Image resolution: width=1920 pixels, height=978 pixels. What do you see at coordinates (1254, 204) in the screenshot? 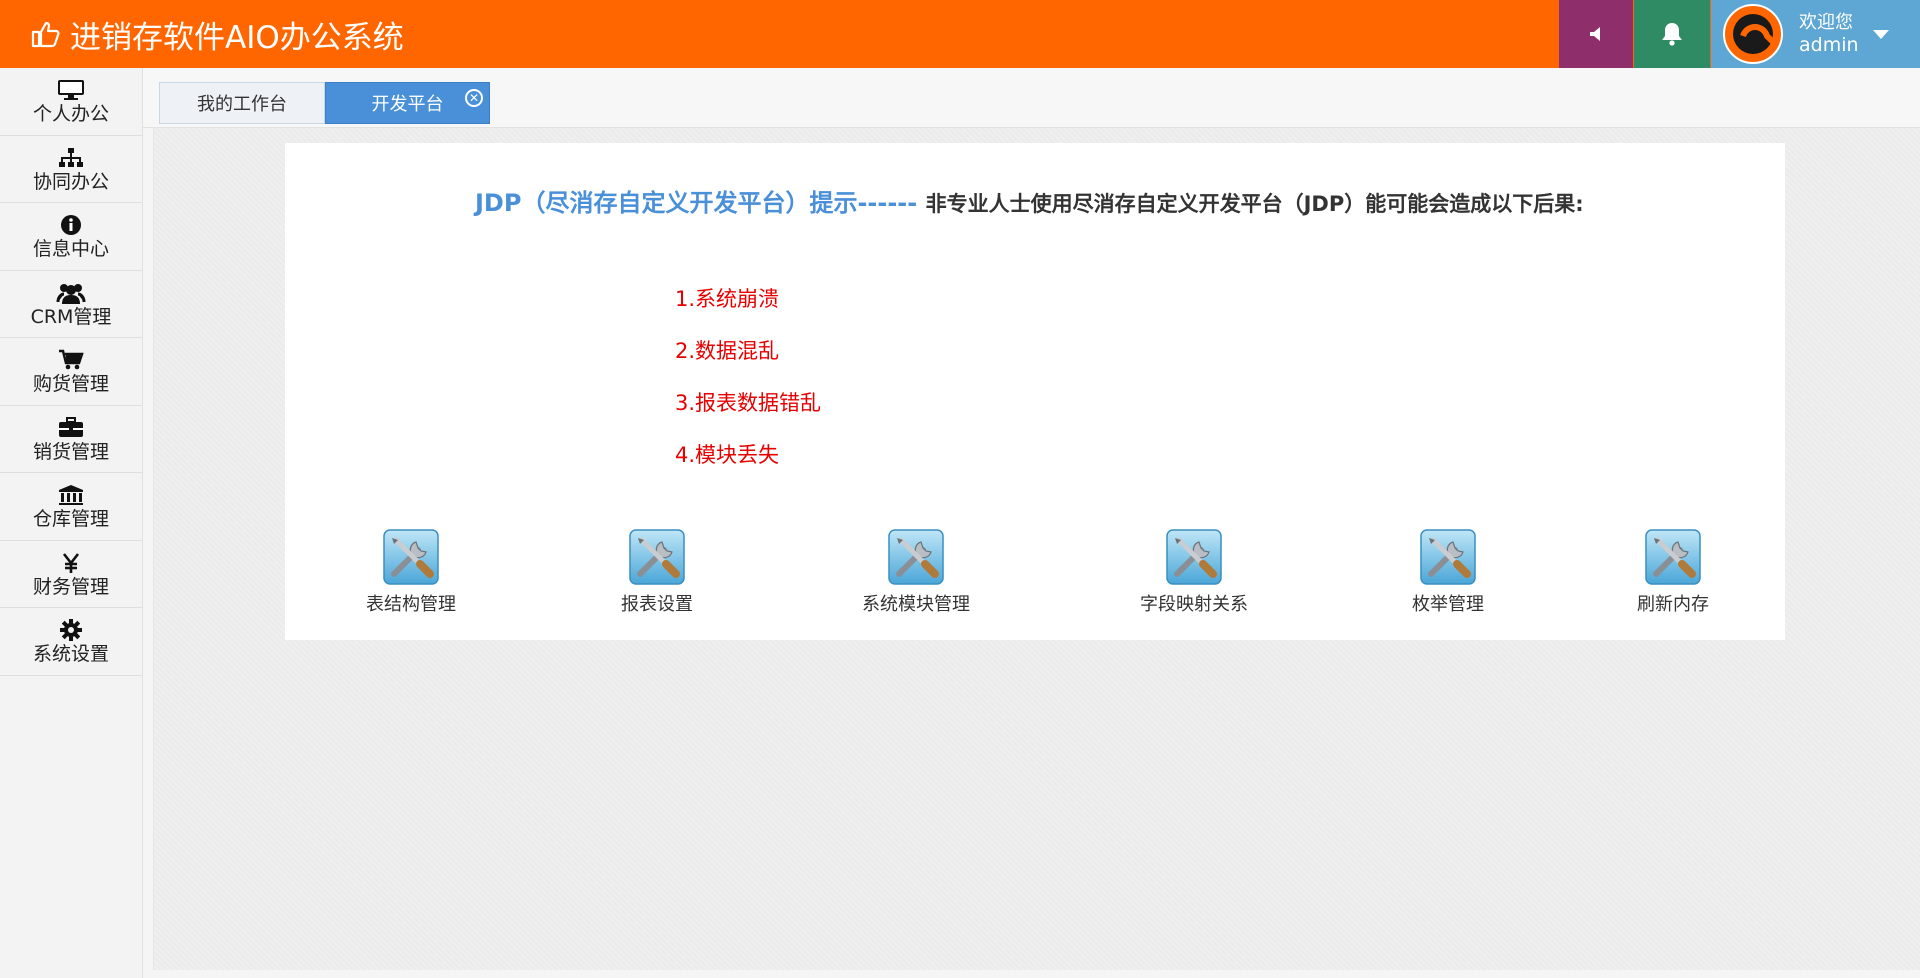
I see `notice-text: 非专业人士使用尽消存自定义开发平台（JDP）能可能会造成以下后果:` at bounding box center [1254, 204].